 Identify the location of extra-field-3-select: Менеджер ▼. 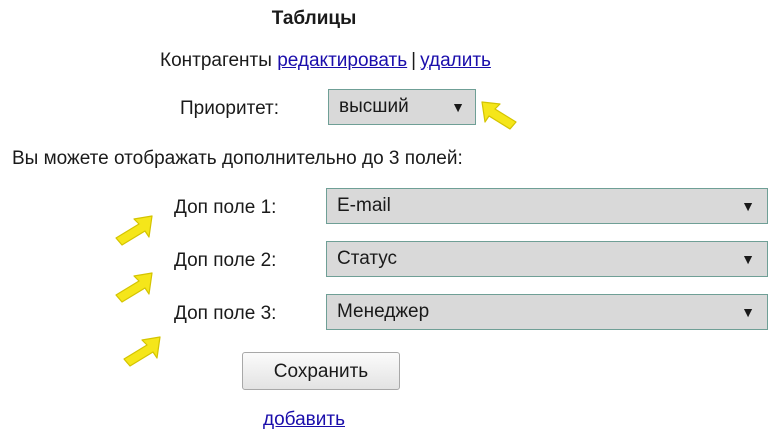
(547, 312).